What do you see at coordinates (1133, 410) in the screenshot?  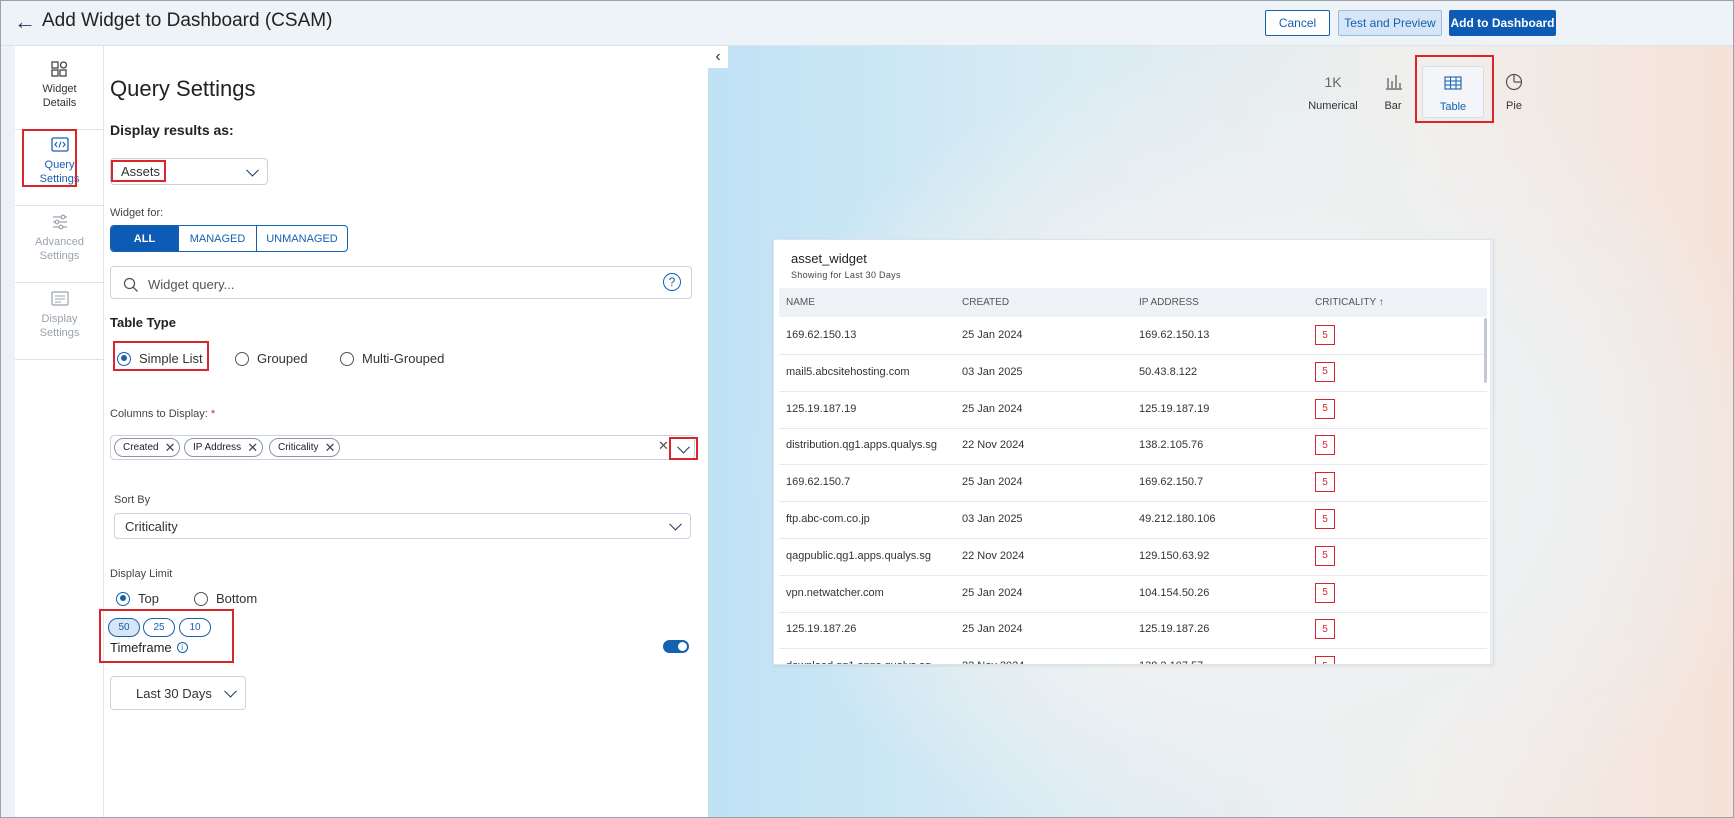 I see `table-row: 125.19.187.19 25 Jan 2024 125.19.187.19 5` at bounding box center [1133, 410].